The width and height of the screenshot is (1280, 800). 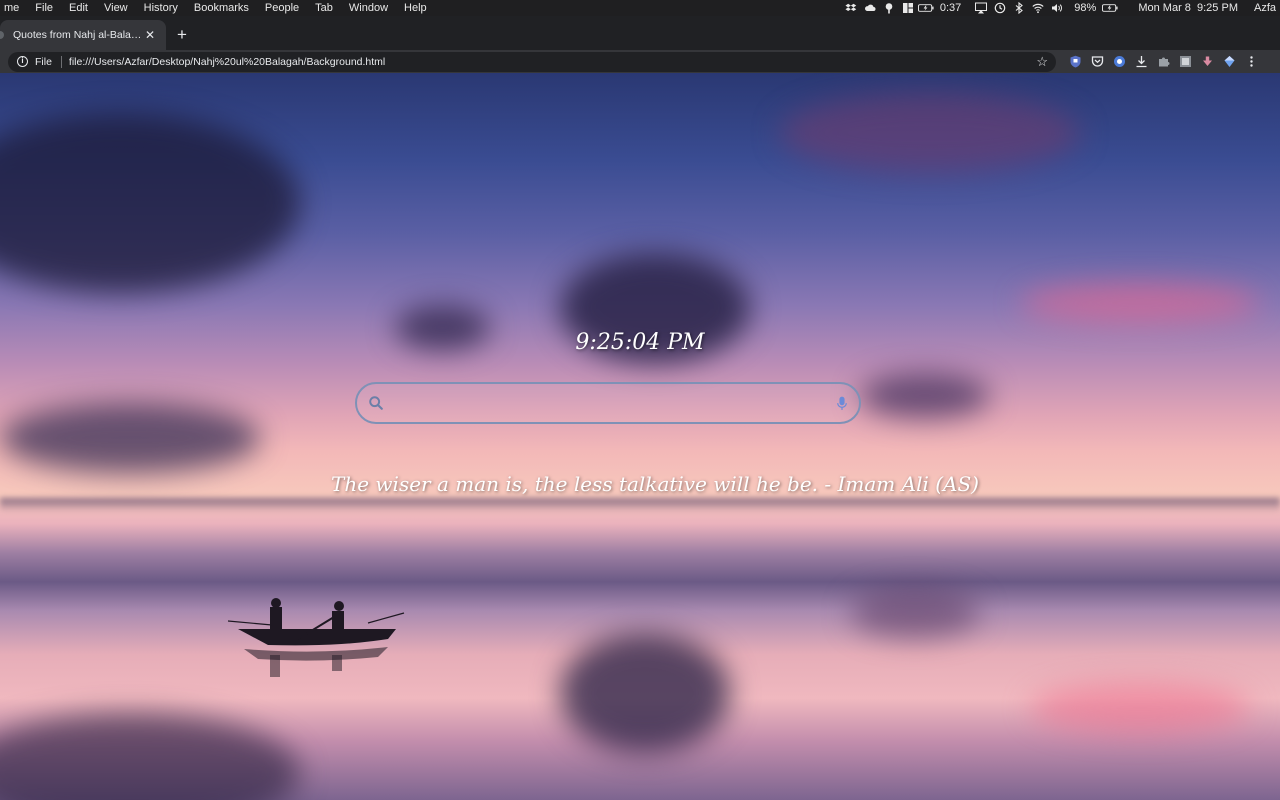 I want to click on search-input, so click(x=610, y=403).